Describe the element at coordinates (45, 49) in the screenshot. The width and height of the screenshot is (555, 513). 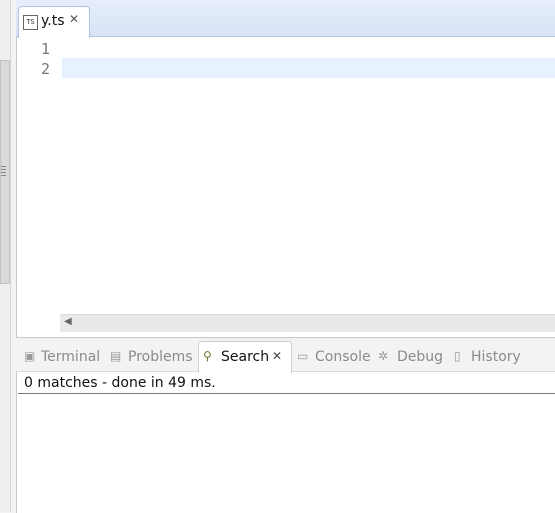
I see `line-number: 1` at that location.